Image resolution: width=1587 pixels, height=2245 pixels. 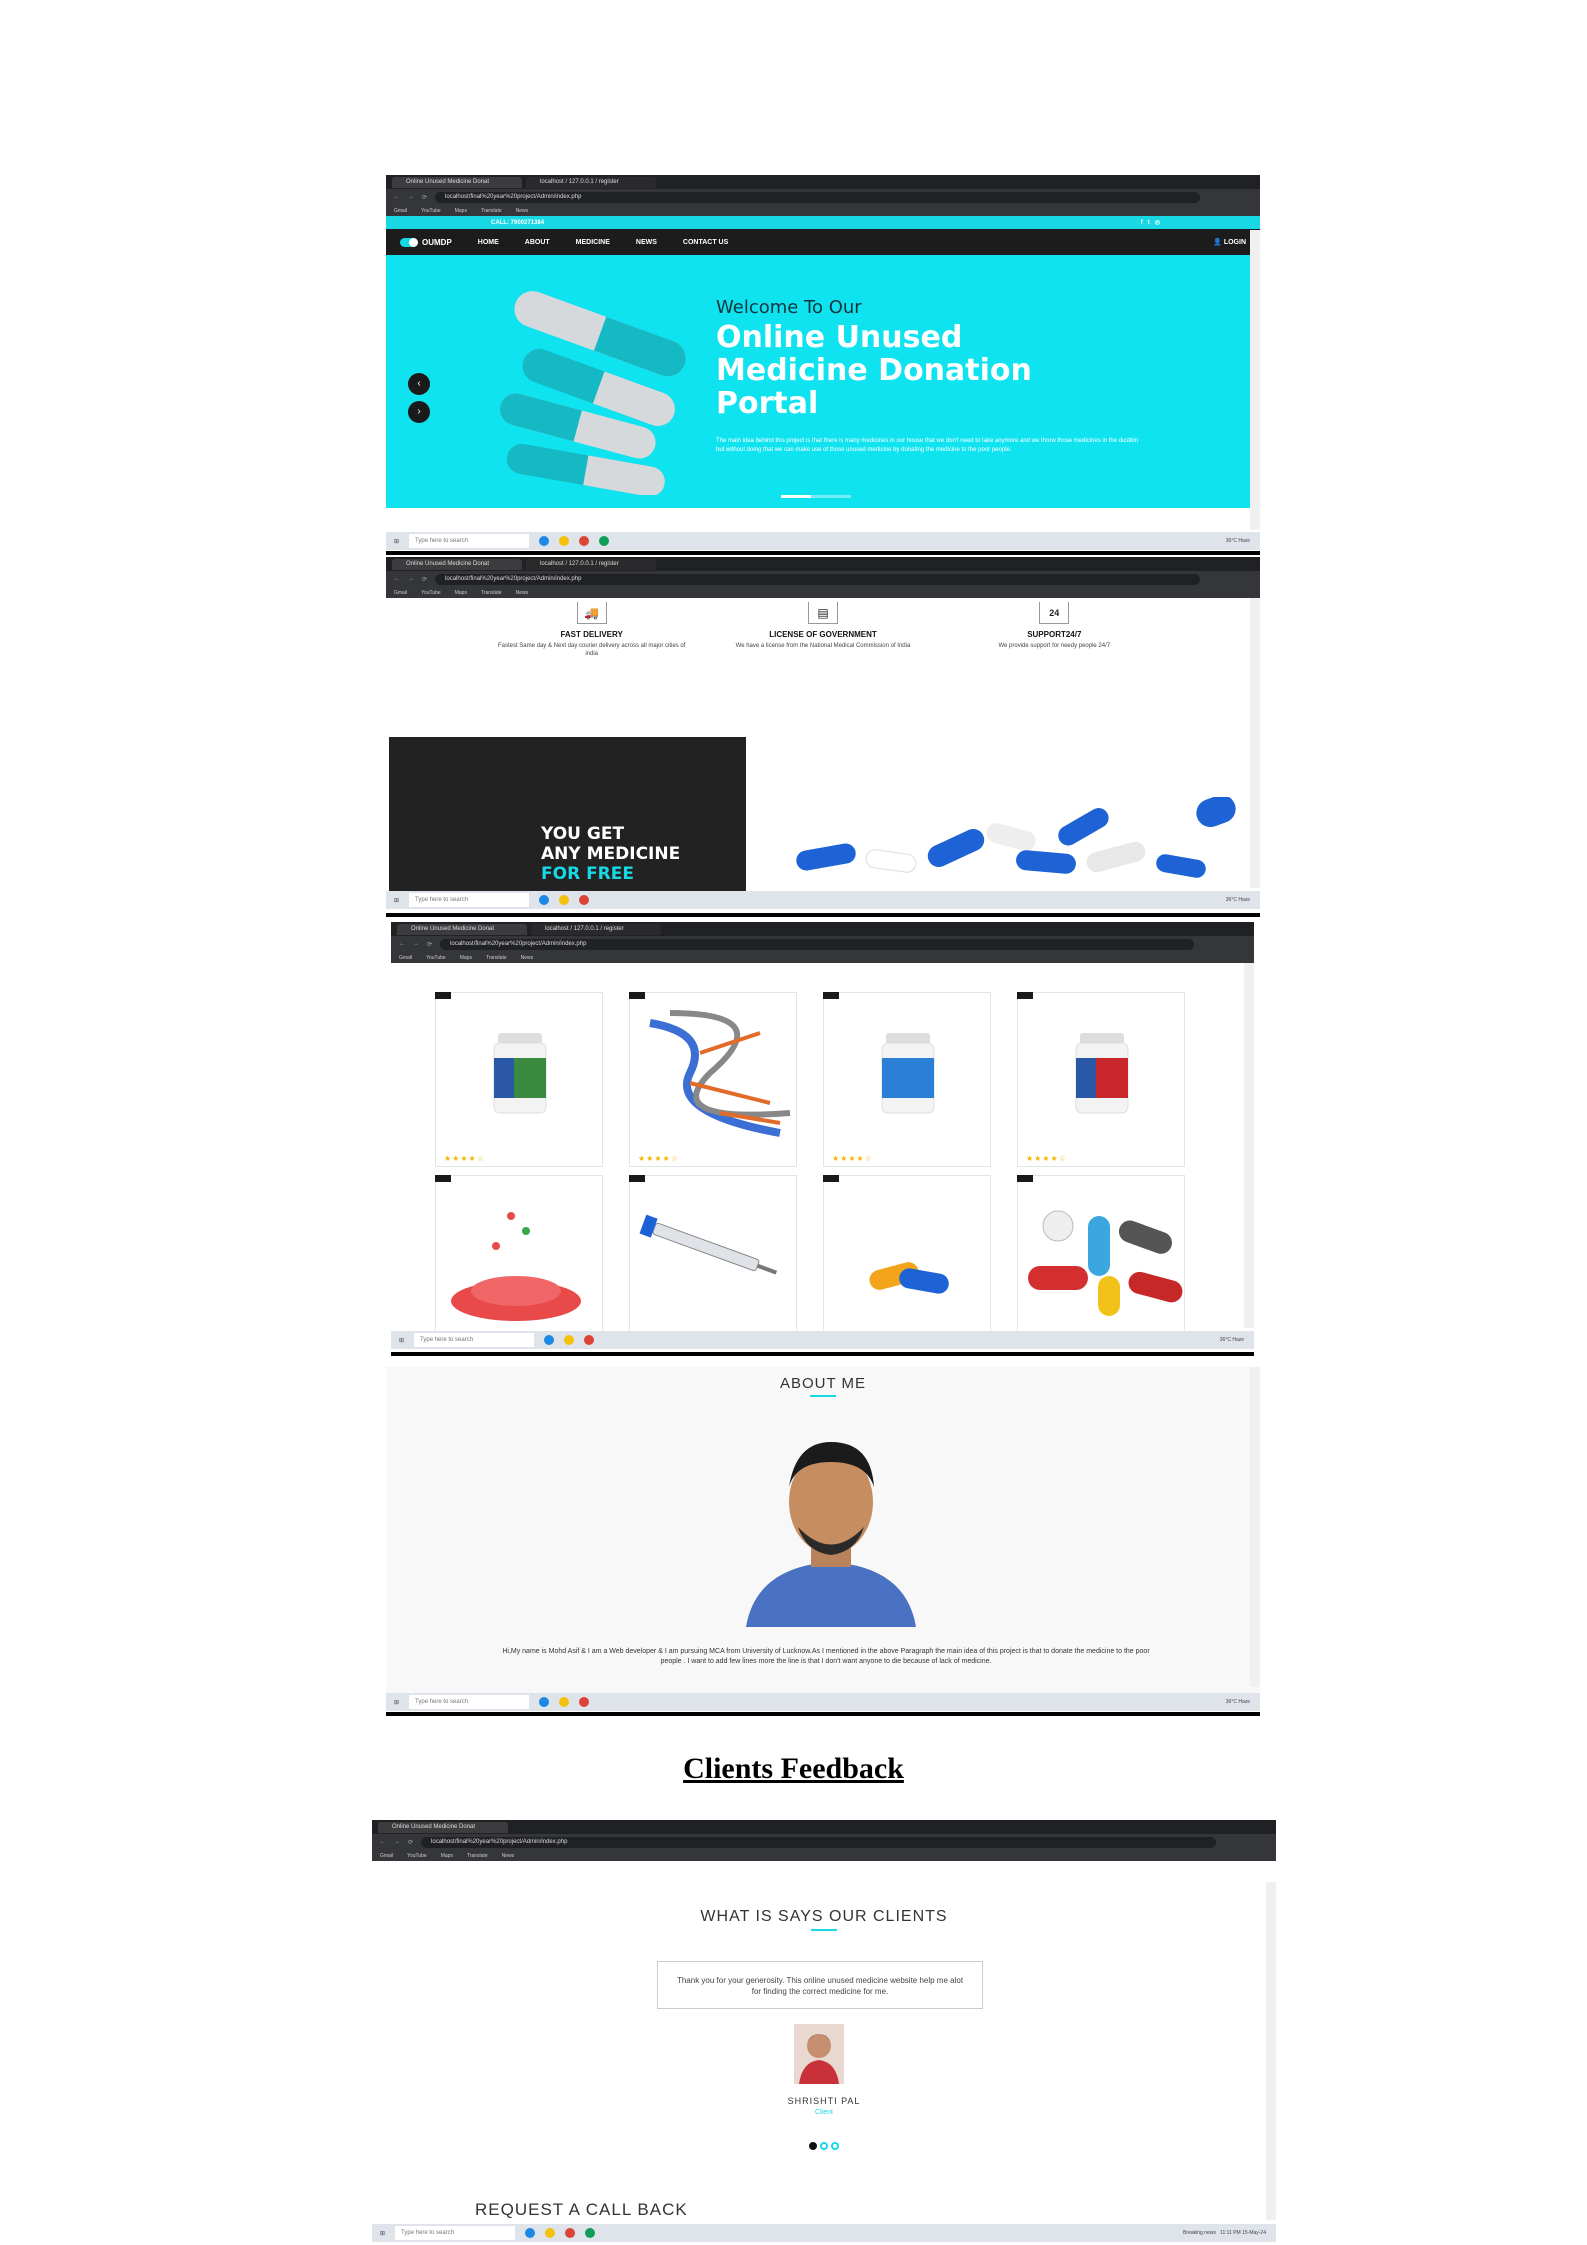 I want to click on product-card-blue-bottle: ★★★★☆, so click(x=907, y=1079).